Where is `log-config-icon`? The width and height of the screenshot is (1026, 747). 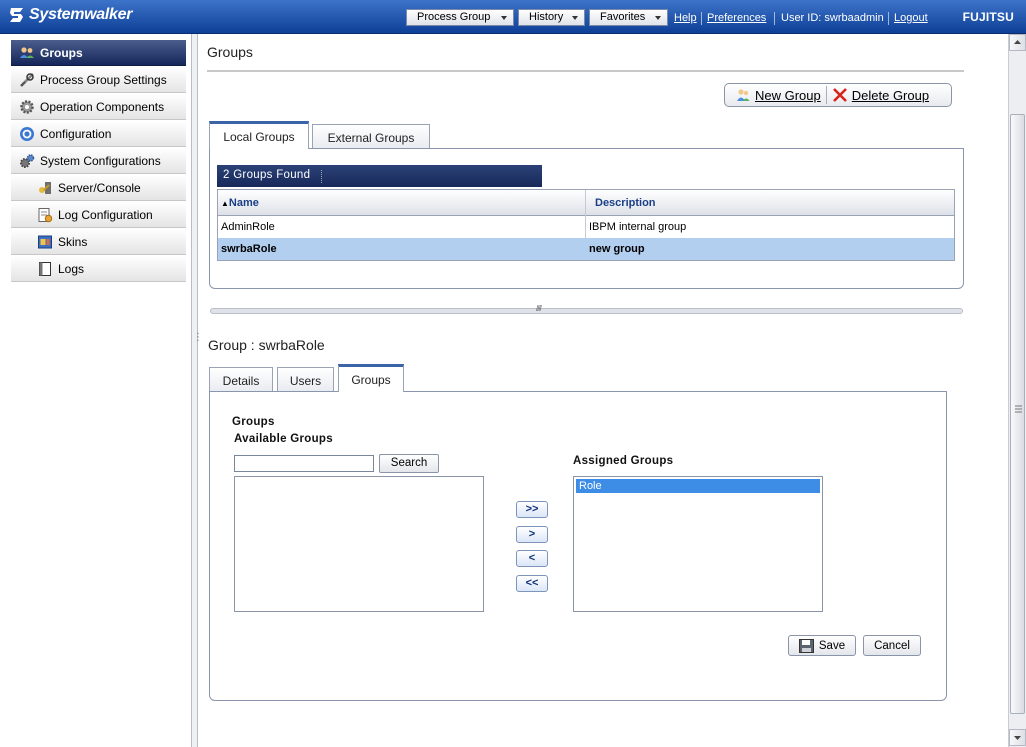 log-config-icon is located at coordinates (45, 215).